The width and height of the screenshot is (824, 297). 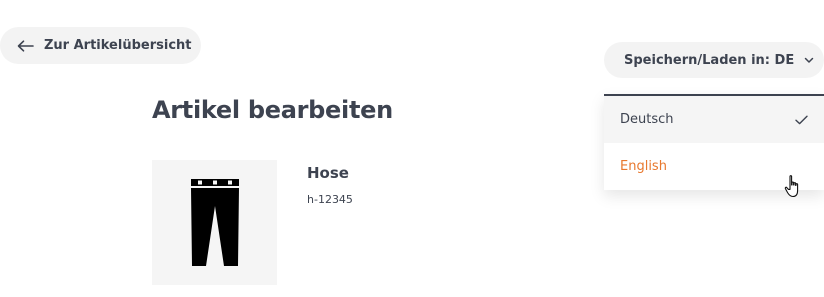 I want to click on product-image, so click(x=214, y=222).